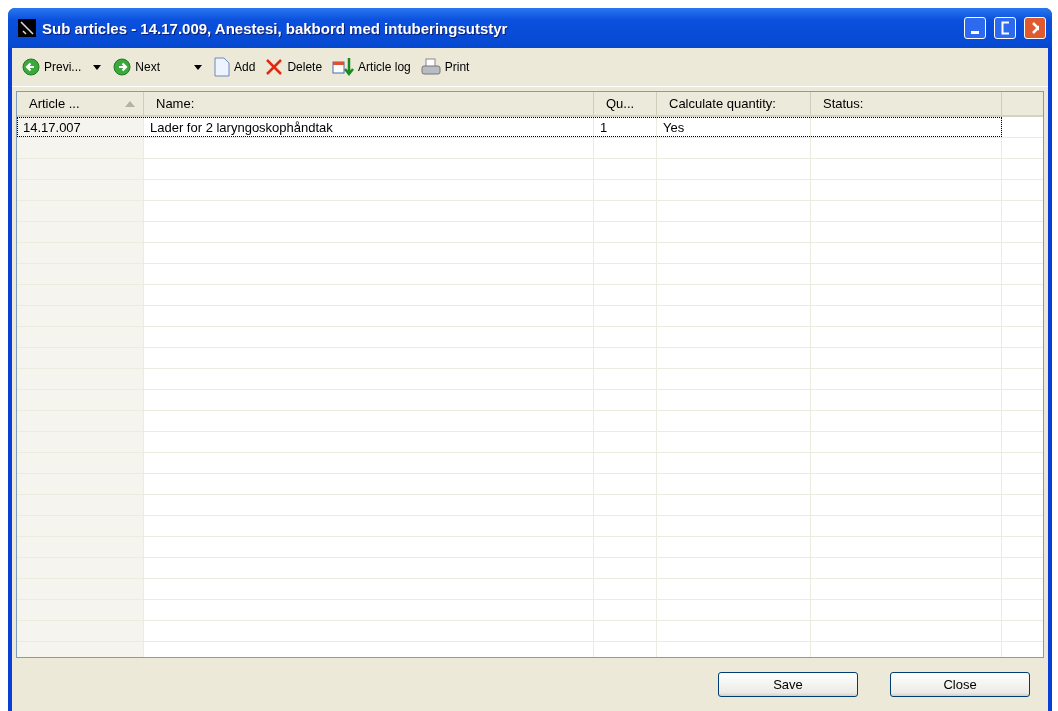 The height and width of the screenshot is (711, 1058). I want to click on app-icon, so click(27, 28).